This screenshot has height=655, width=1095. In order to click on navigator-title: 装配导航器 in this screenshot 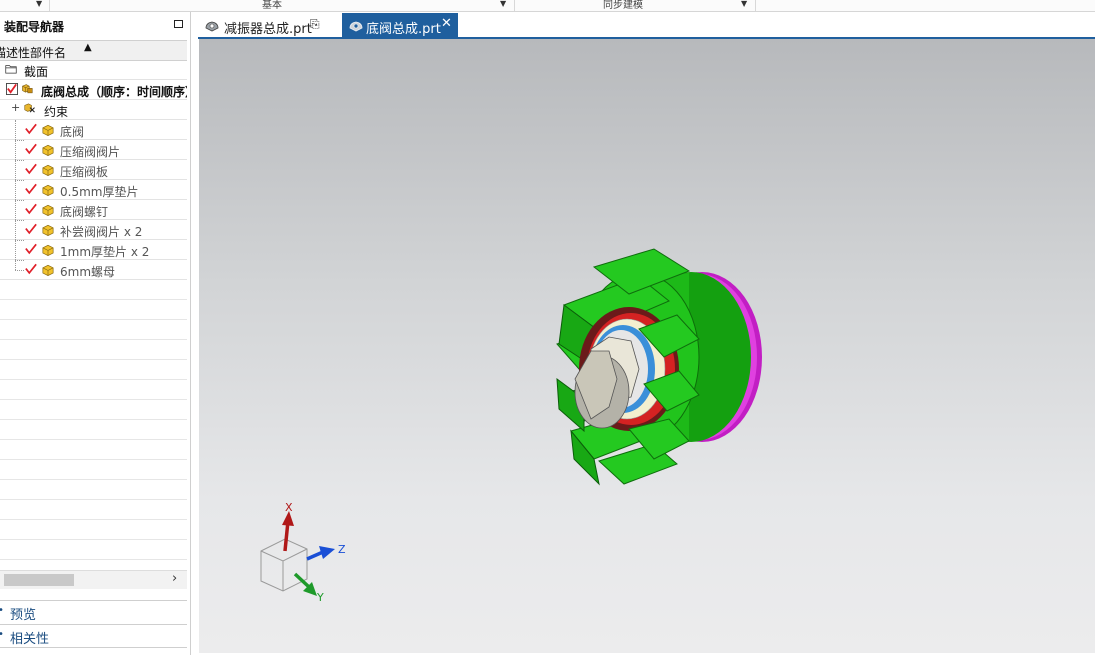, I will do `click(34, 27)`.